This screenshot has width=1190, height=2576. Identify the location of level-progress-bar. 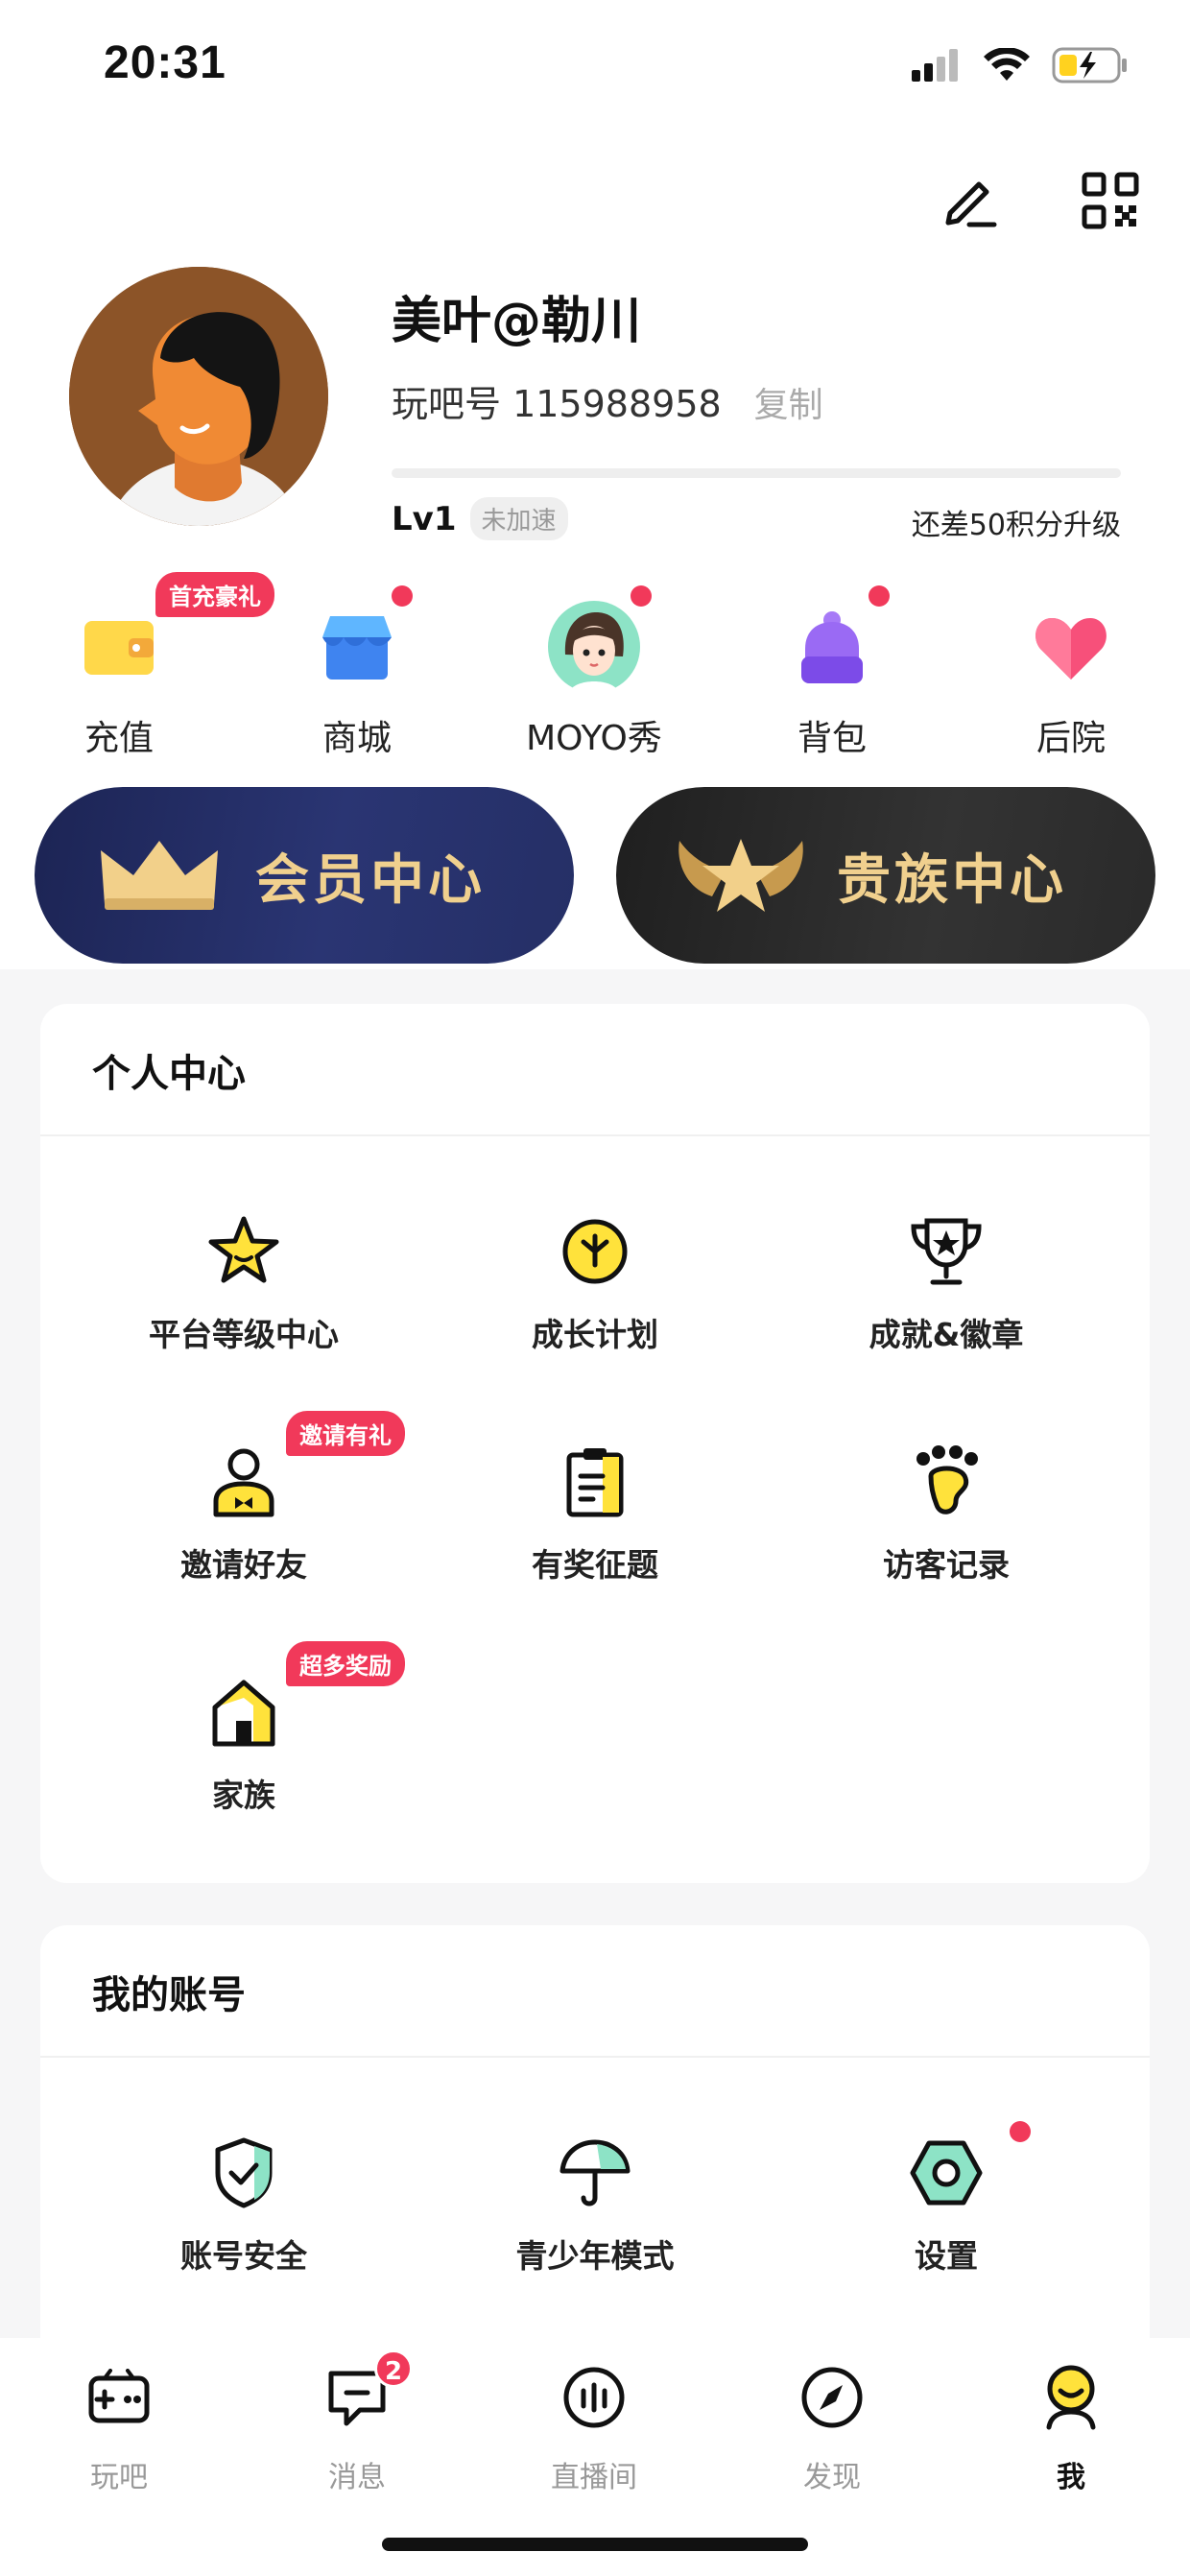
(757, 473).